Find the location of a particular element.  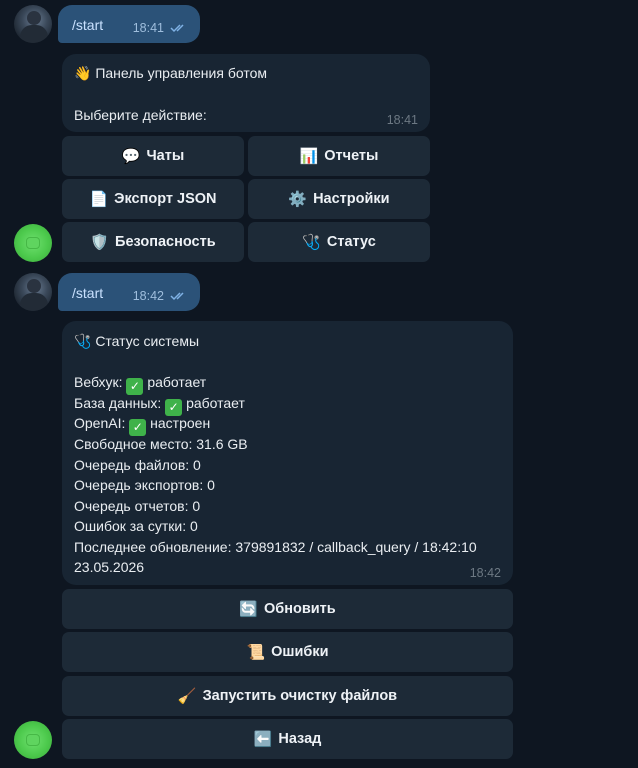

openai-value: настроен is located at coordinates (180, 423).